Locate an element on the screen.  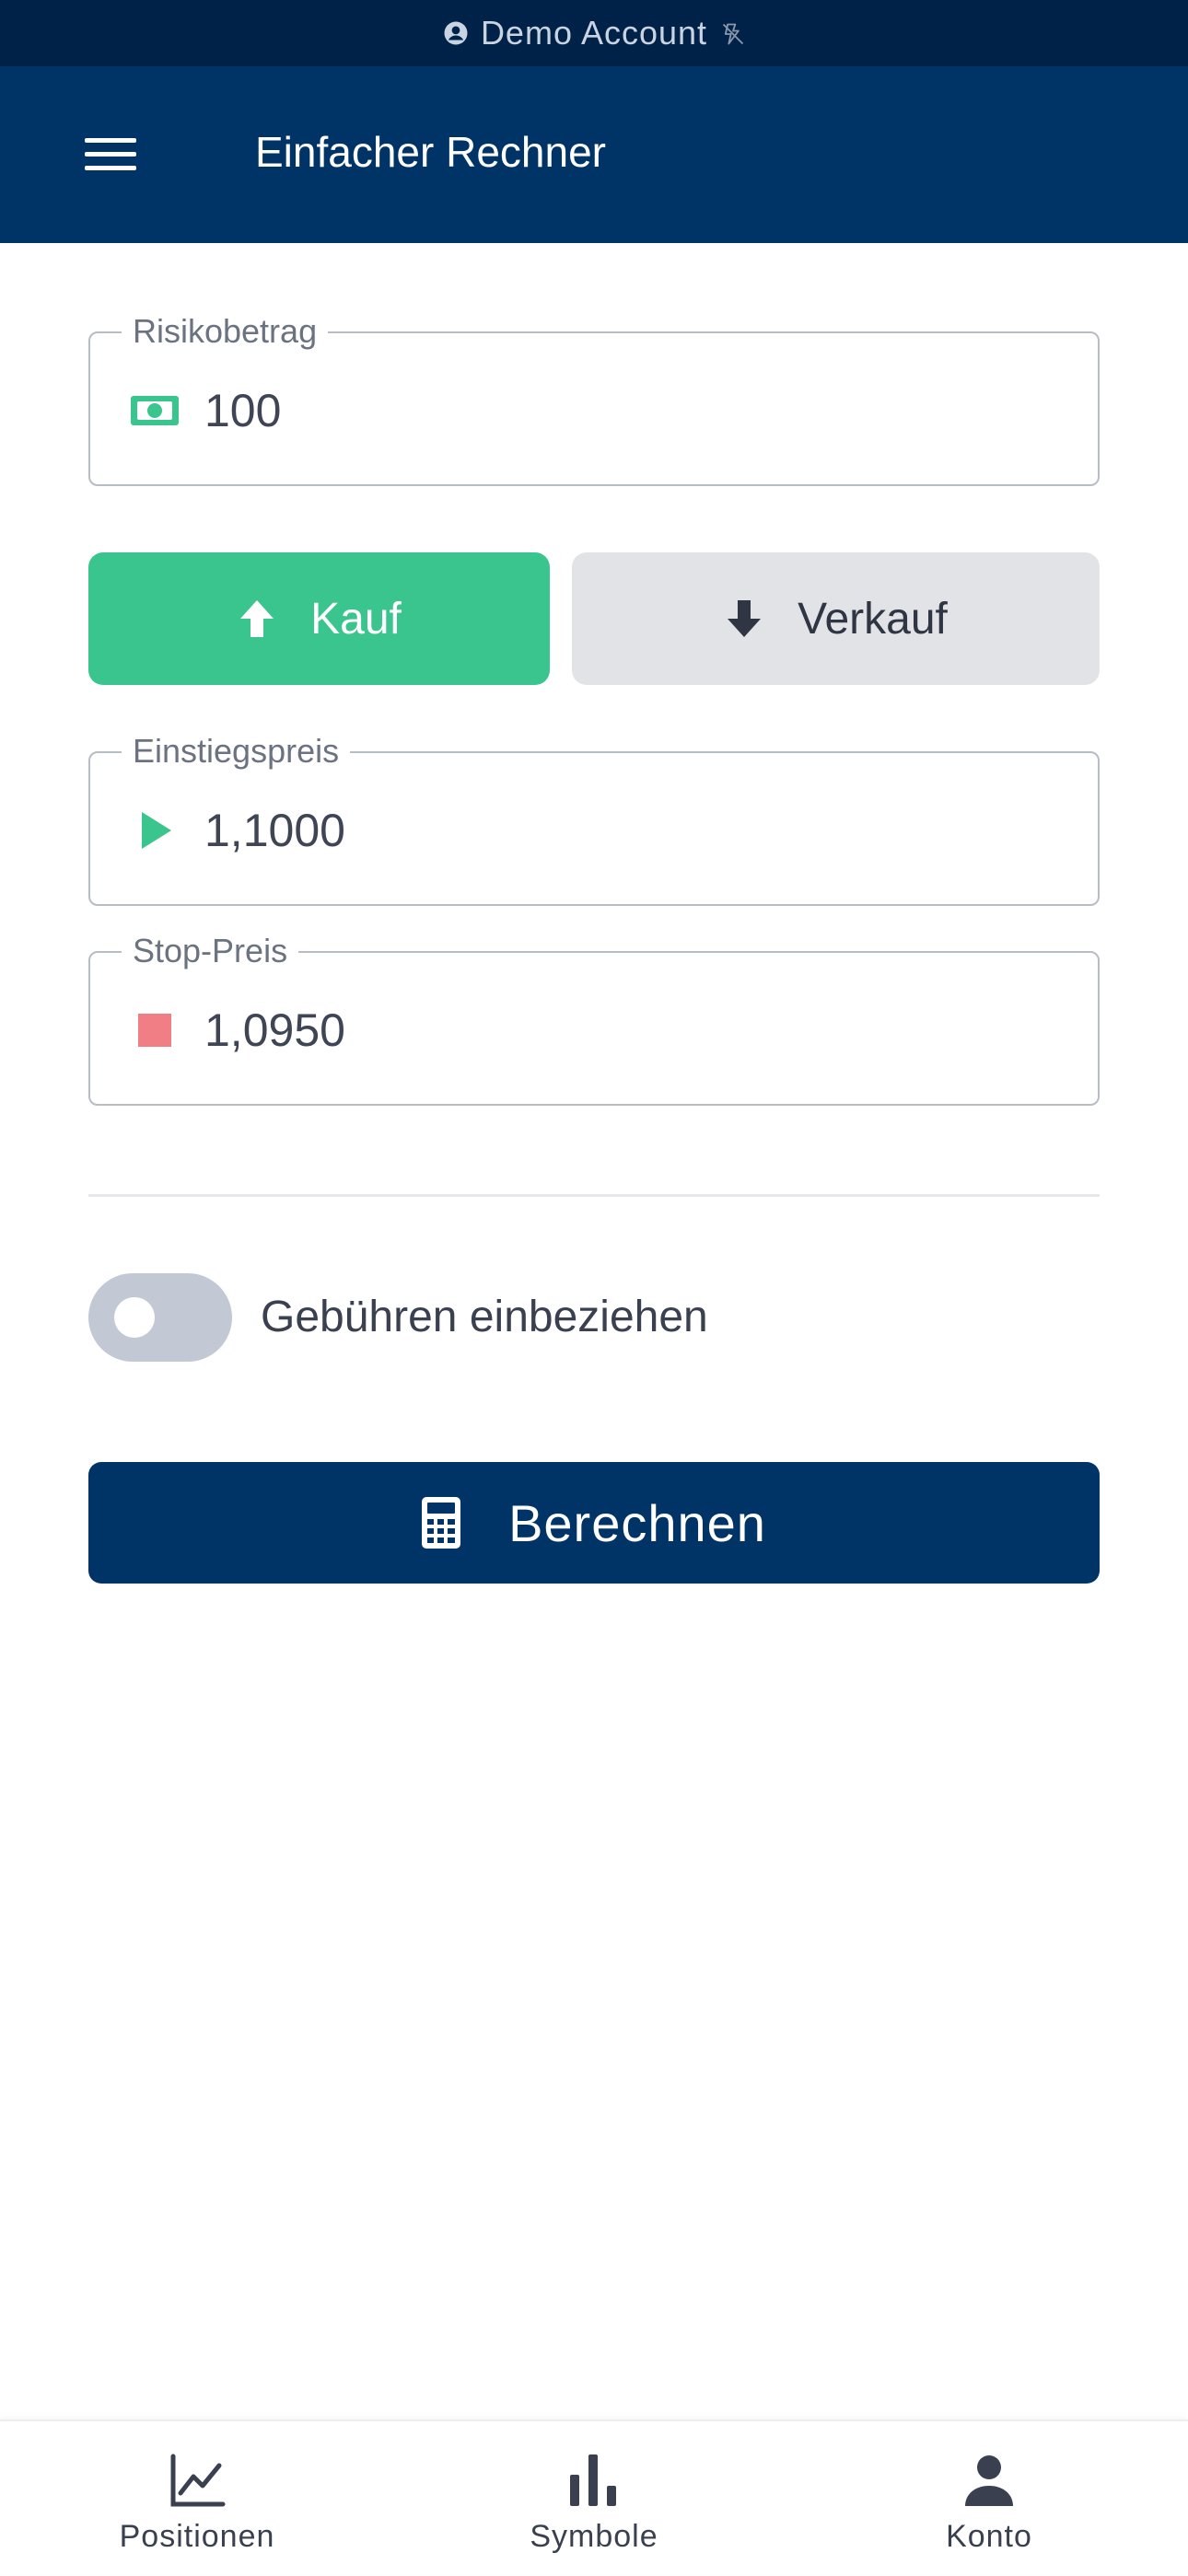
stop-price-label: Stop-Preis is located at coordinates (210, 951).